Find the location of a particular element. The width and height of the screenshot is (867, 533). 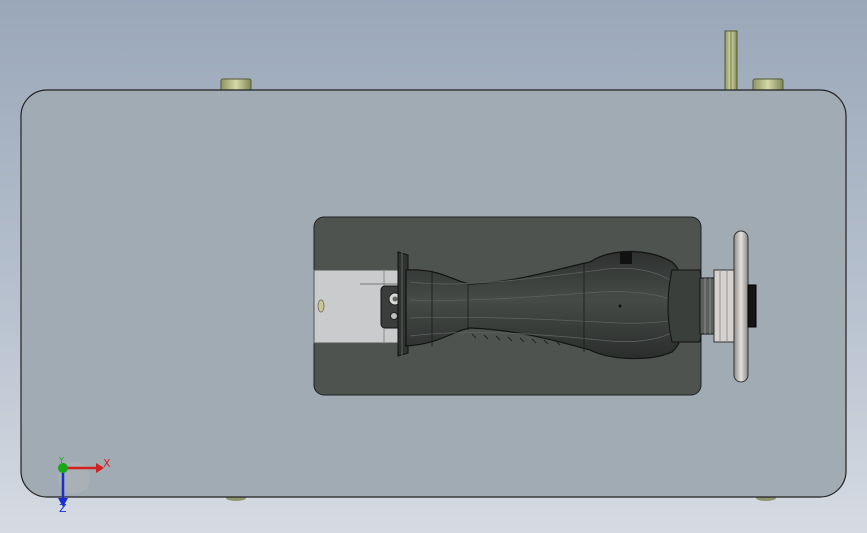

screw-lower is located at coordinates (394, 316).